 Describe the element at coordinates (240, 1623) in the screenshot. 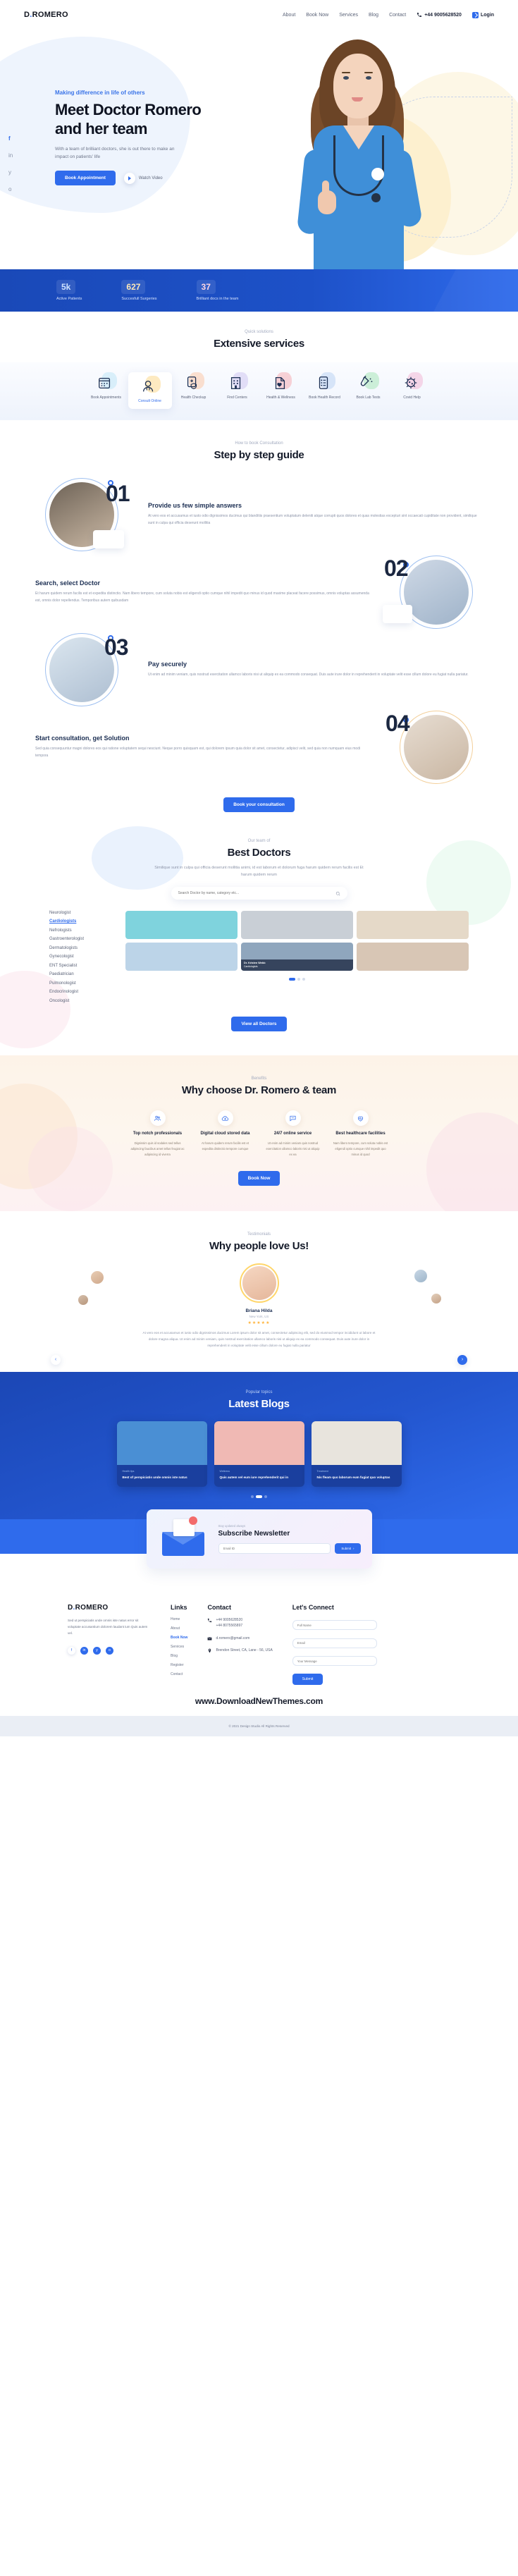

I see `footer-phone-row: +44 9005628520 +44 8075565897` at that location.